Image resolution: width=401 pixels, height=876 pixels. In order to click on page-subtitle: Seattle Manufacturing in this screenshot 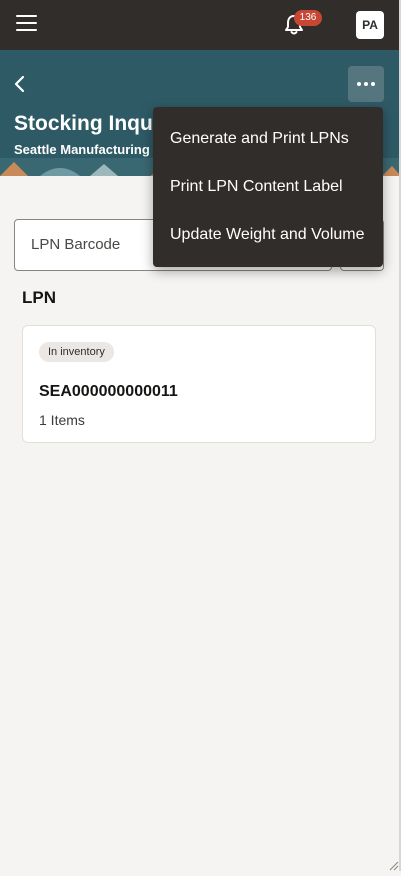, I will do `click(82, 149)`.